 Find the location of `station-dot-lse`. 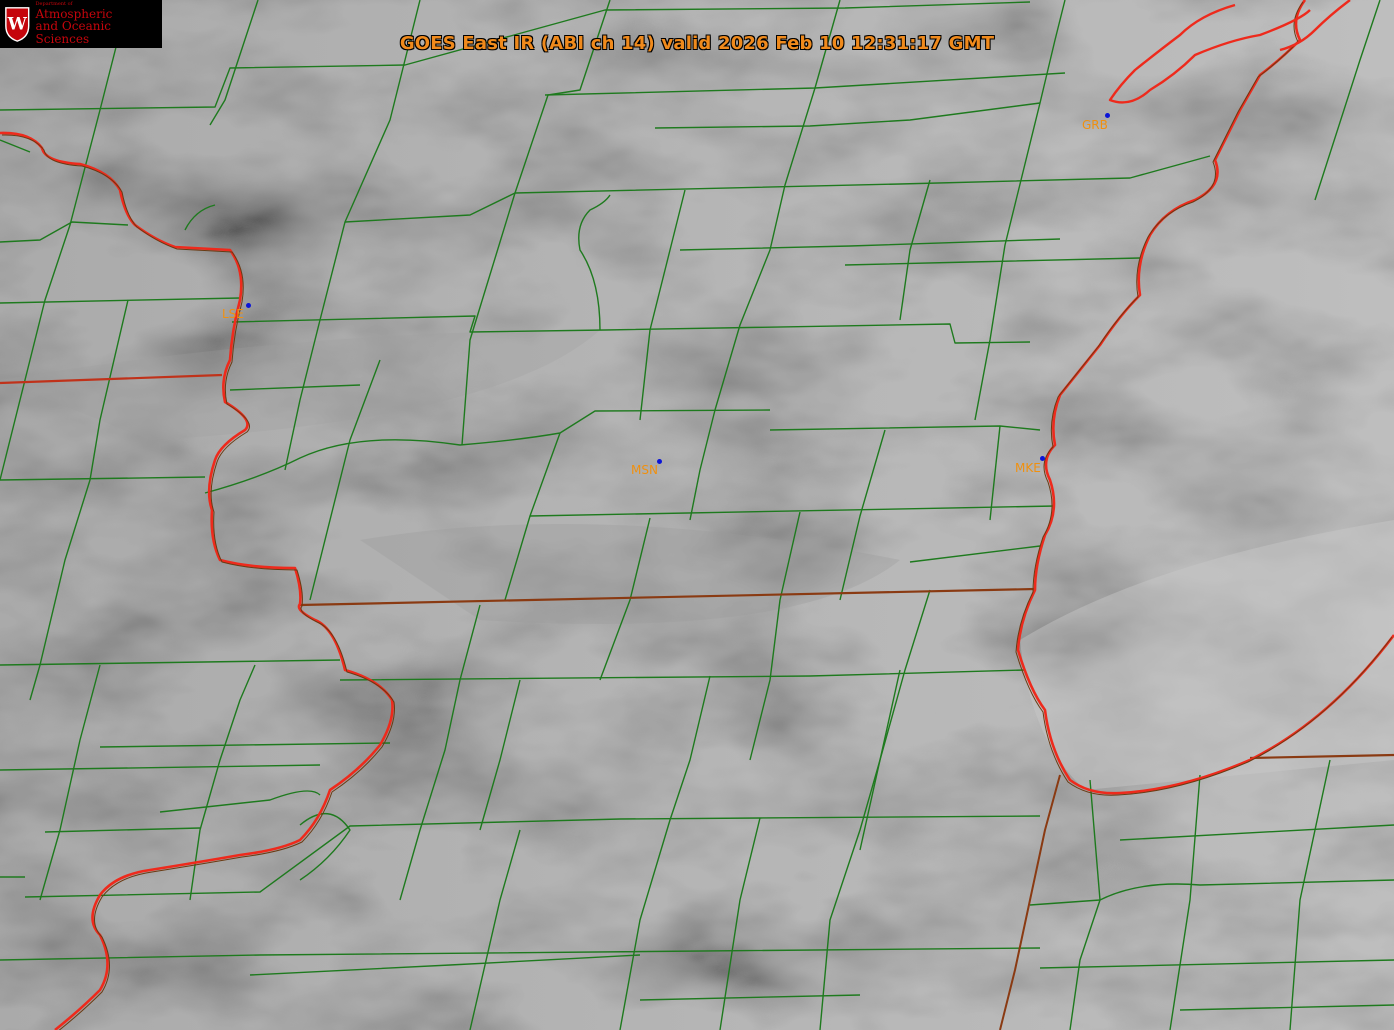

station-dot-lse is located at coordinates (248, 305).